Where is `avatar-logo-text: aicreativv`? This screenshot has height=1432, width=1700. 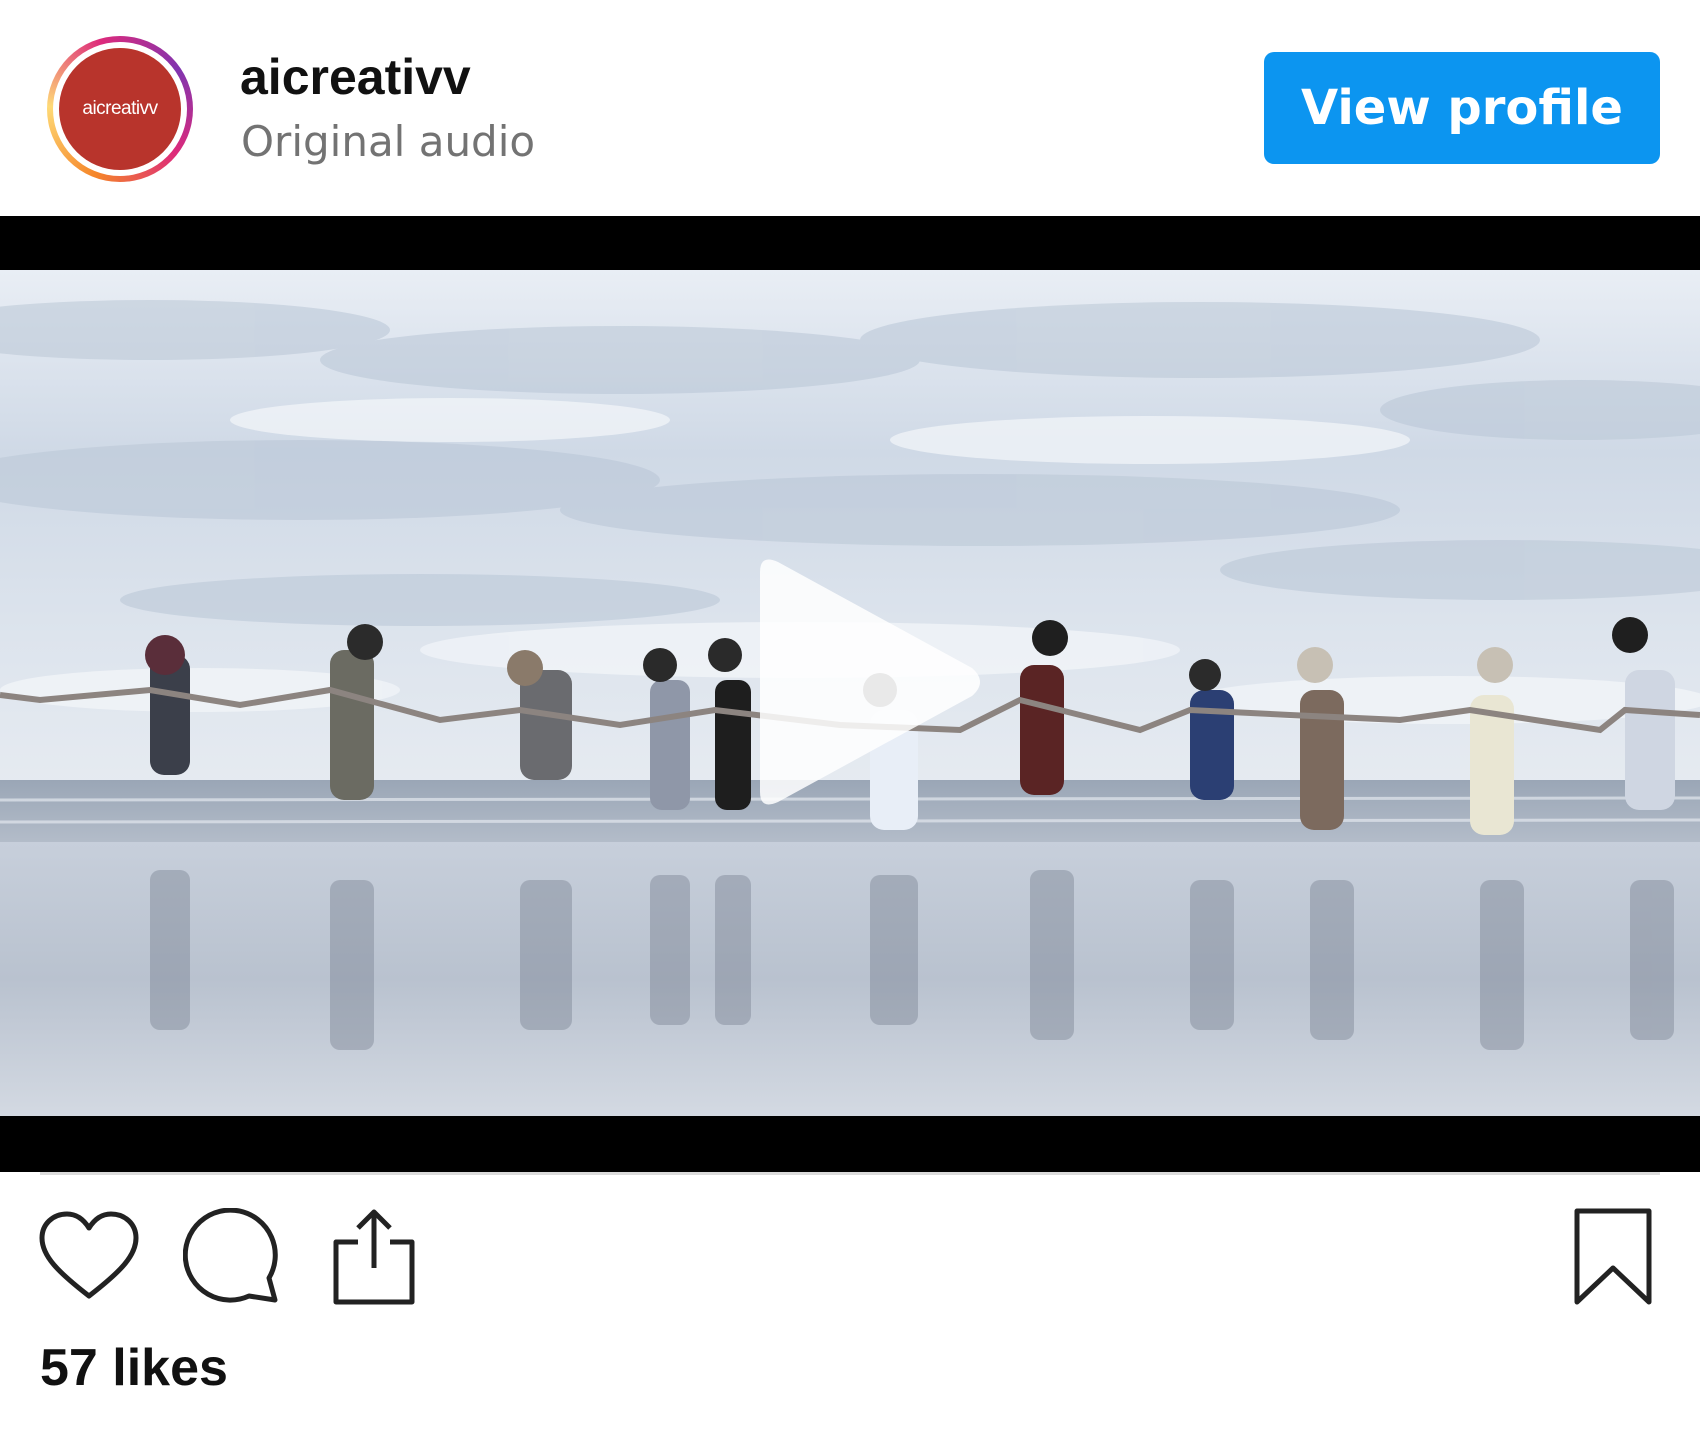
avatar-logo-text: aicreativv is located at coordinates (120, 108).